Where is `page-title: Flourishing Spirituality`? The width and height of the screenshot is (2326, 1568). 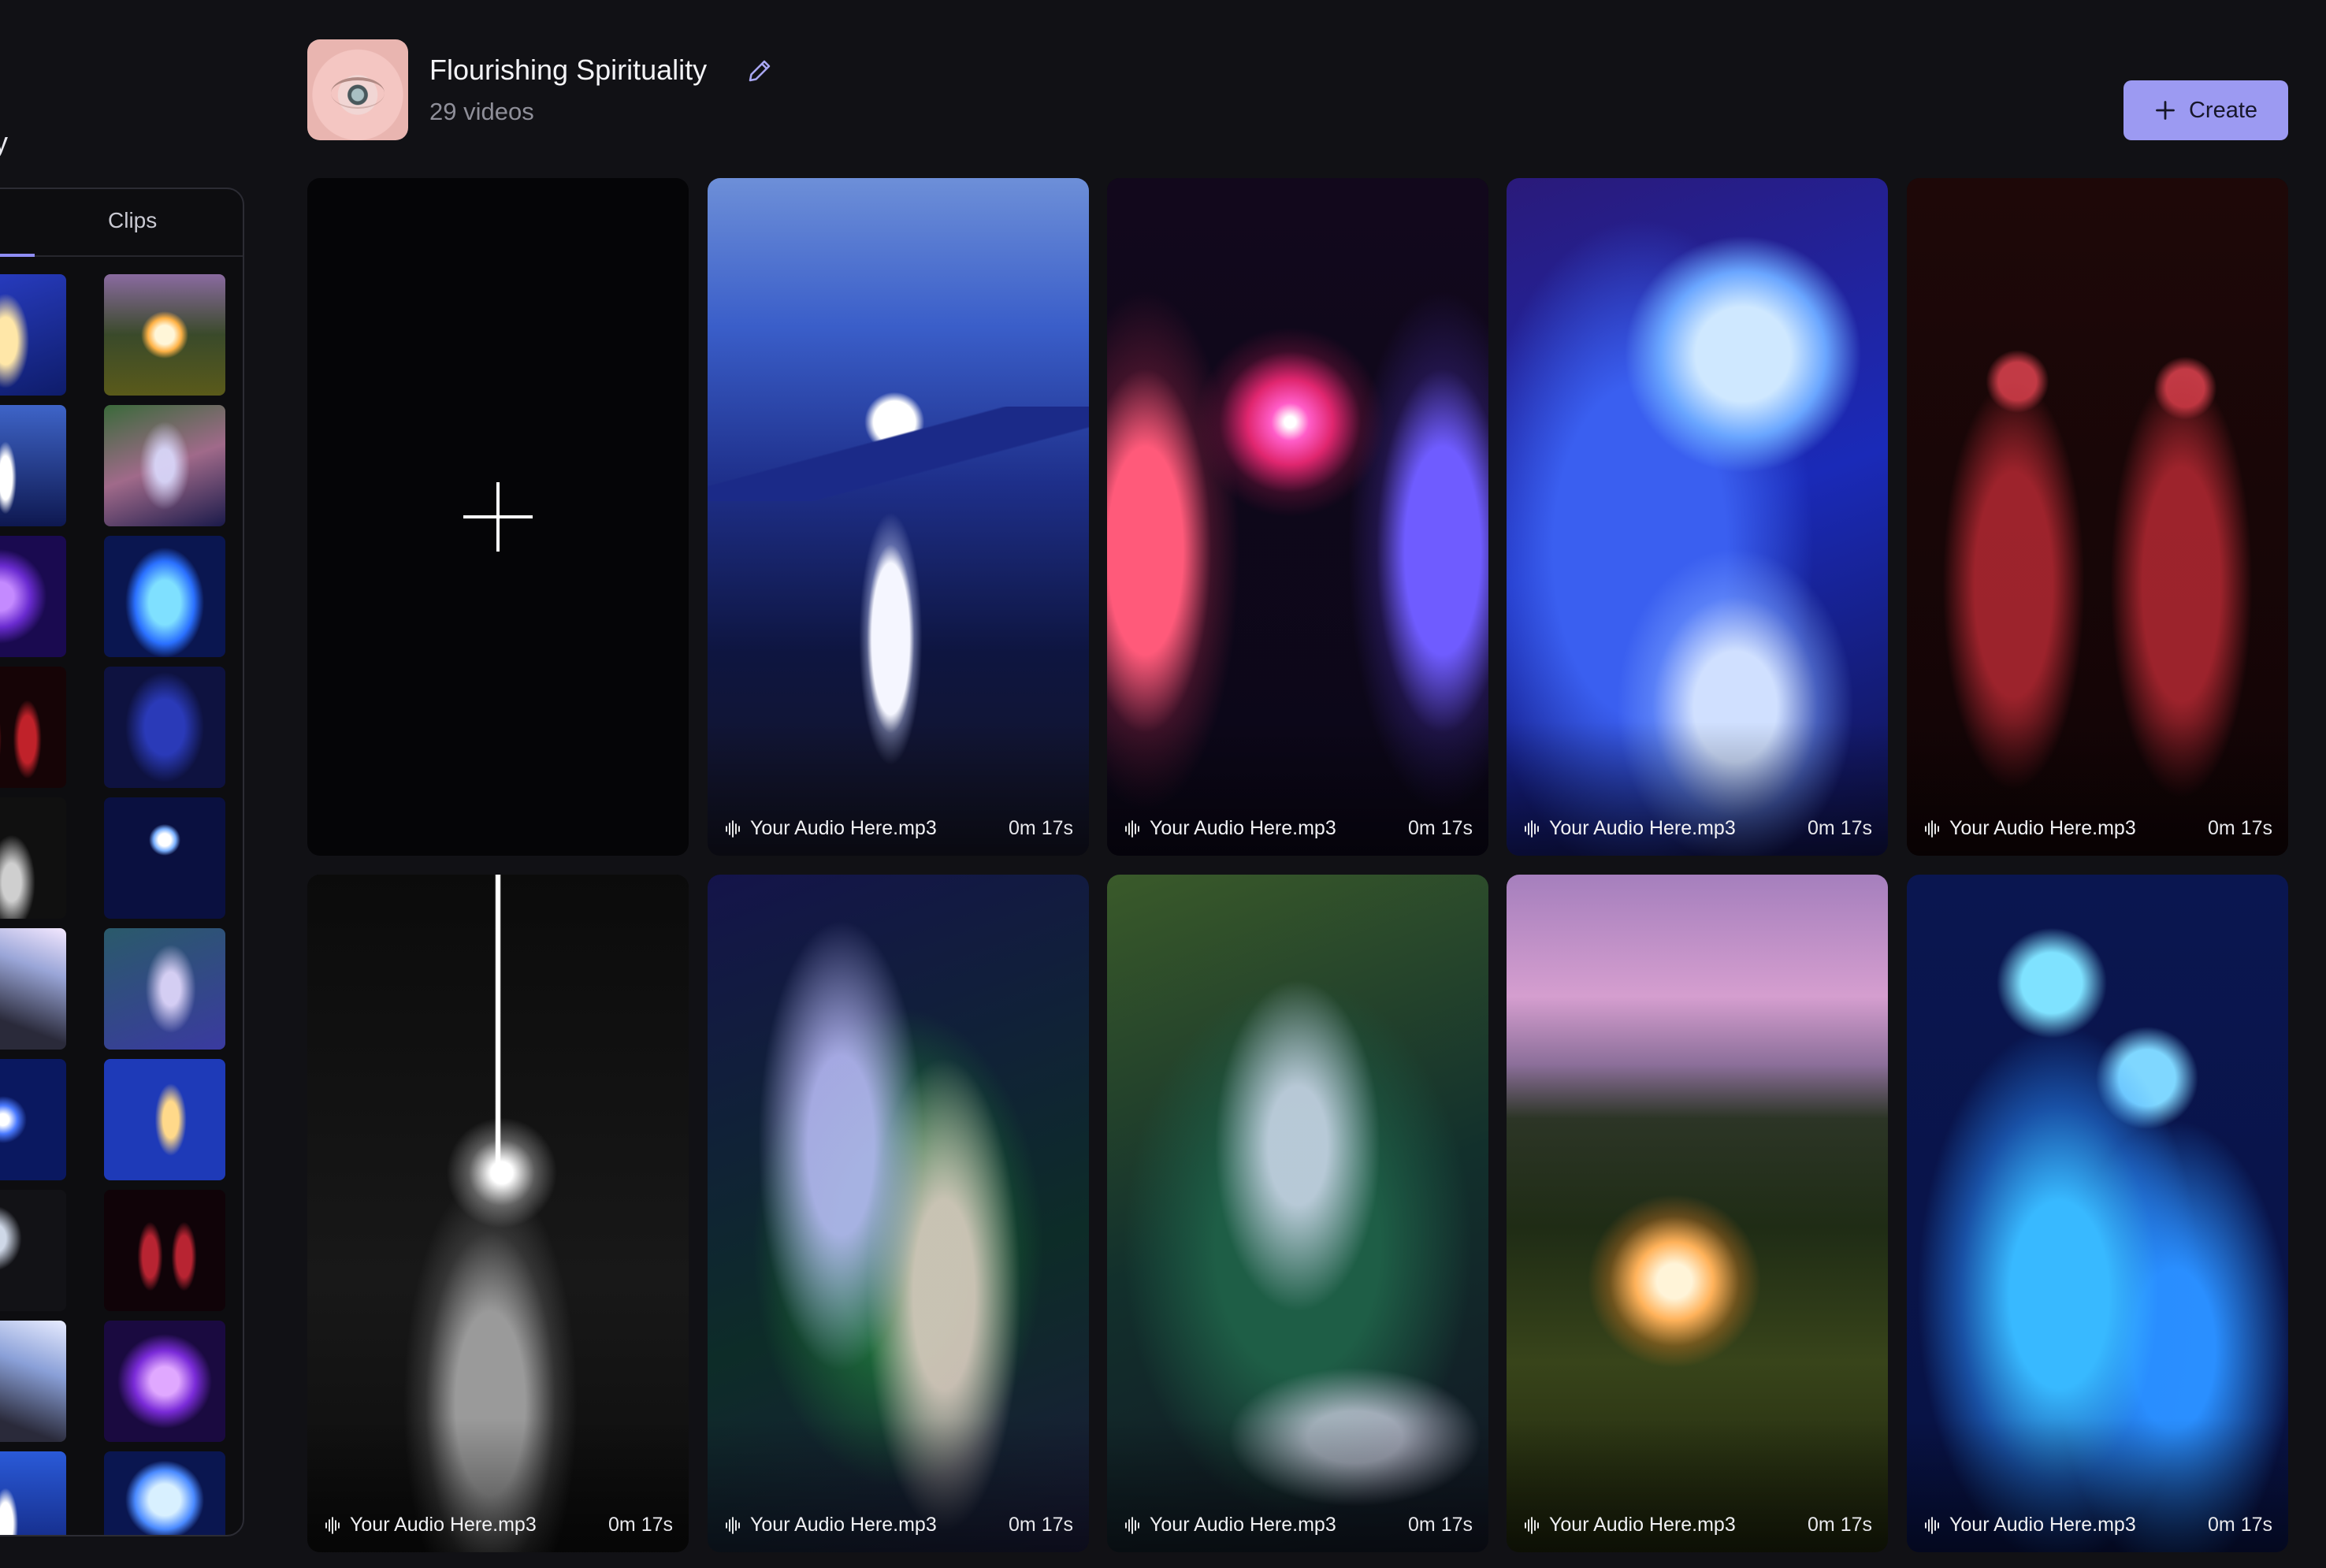 page-title: Flourishing Spirituality is located at coordinates (568, 70).